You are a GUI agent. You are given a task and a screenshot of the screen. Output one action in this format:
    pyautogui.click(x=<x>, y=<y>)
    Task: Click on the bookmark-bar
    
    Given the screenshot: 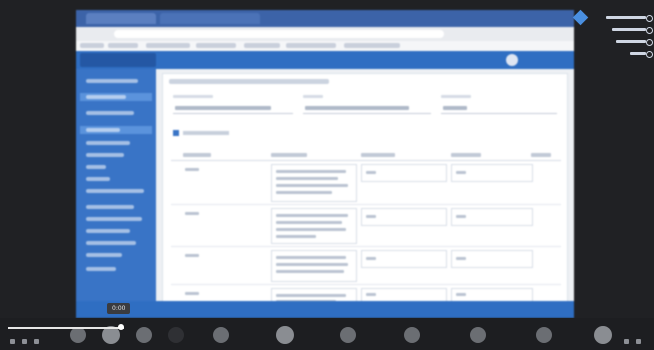 What is the action you would take?
    pyautogui.click(x=325, y=46)
    